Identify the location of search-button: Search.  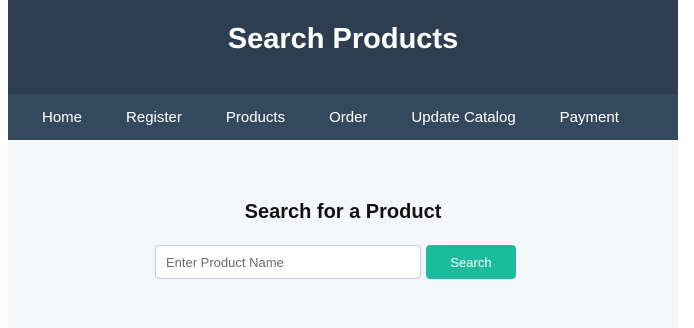
(471, 262).